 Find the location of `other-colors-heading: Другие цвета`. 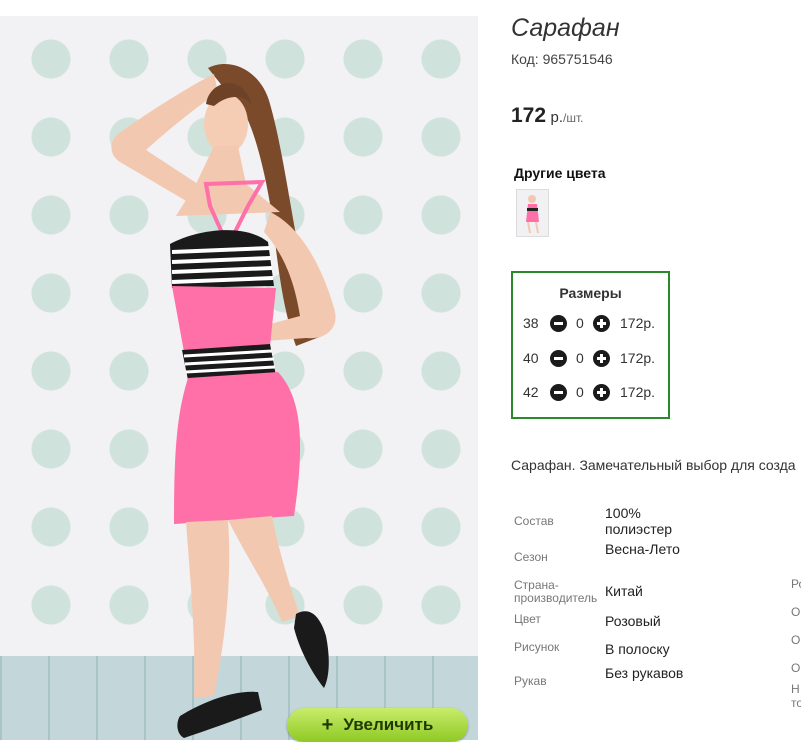

other-colors-heading: Другие цвета is located at coordinates (560, 173).